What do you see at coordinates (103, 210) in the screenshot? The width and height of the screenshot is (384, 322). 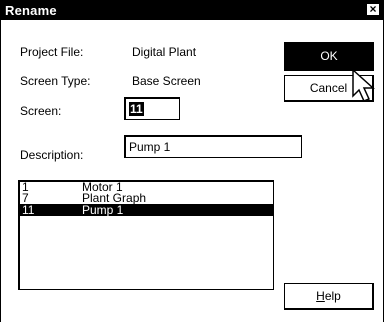 I see `list-item-name: Pump 1` at bounding box center [103, 210].